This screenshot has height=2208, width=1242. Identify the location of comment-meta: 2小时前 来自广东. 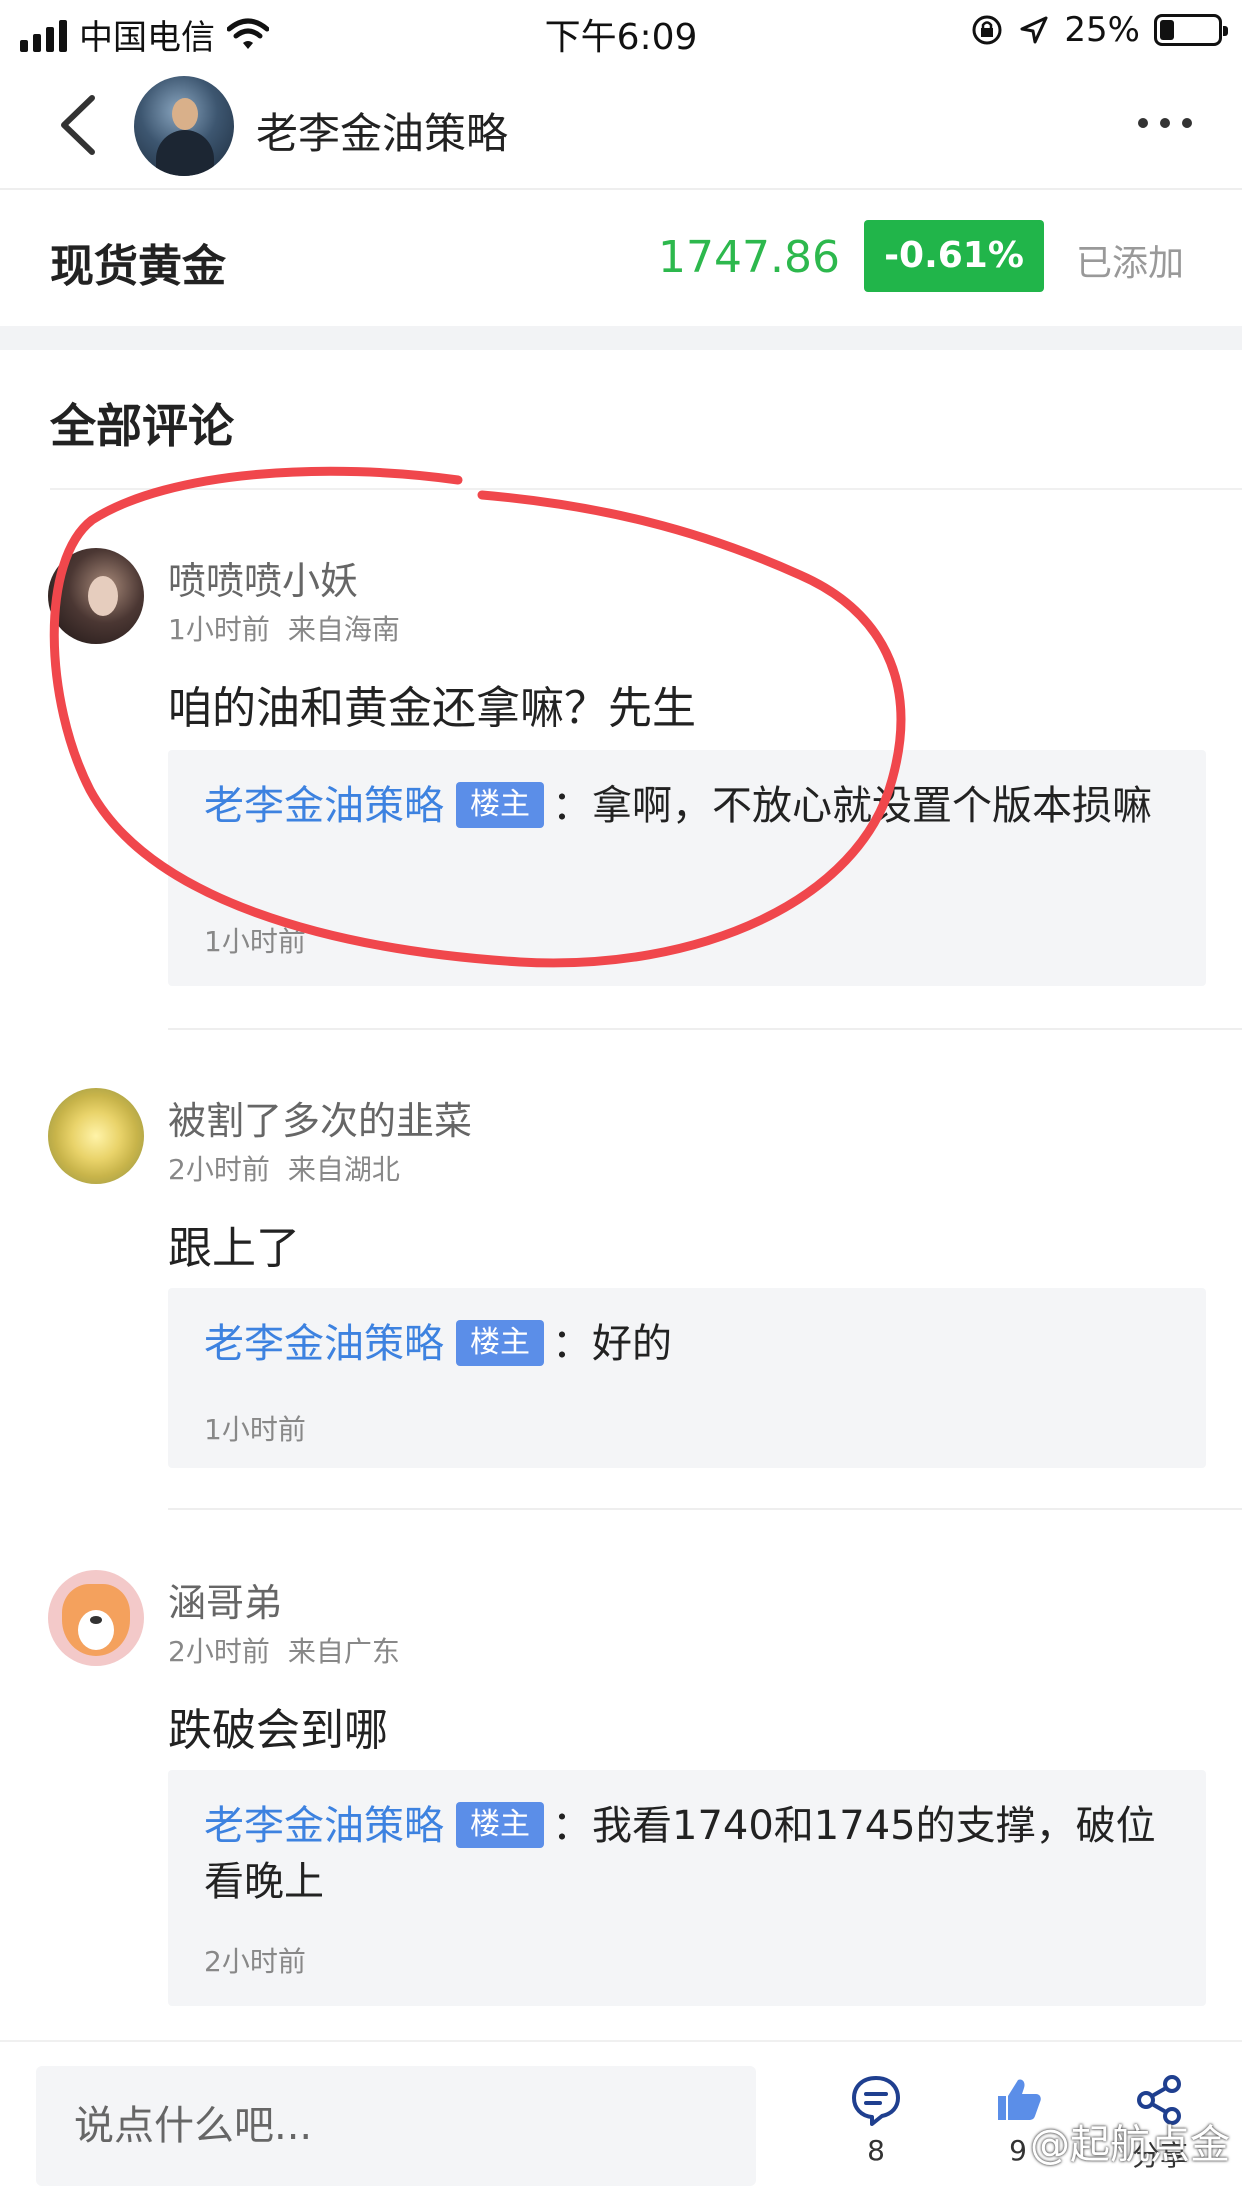
(284, 1650).